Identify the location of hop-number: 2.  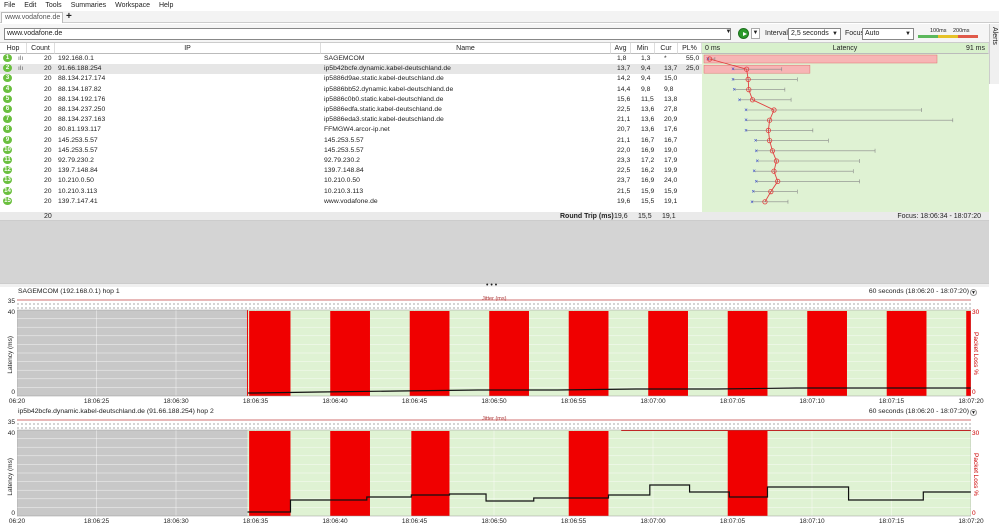
(7, 68).